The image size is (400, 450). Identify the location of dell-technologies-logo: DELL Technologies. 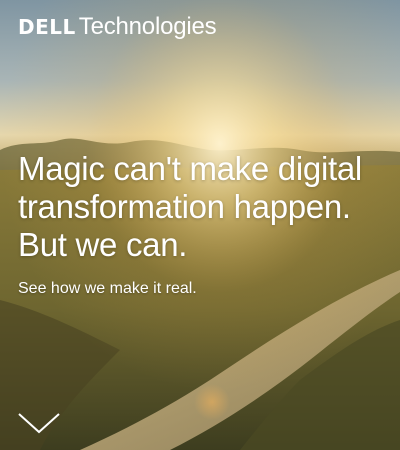
(117, 27).